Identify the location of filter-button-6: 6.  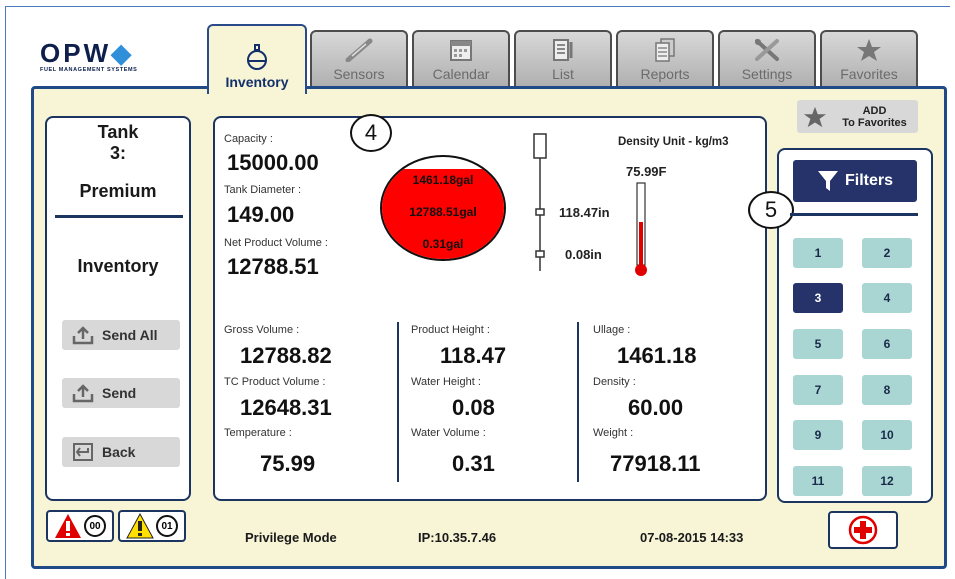
(887, 344).